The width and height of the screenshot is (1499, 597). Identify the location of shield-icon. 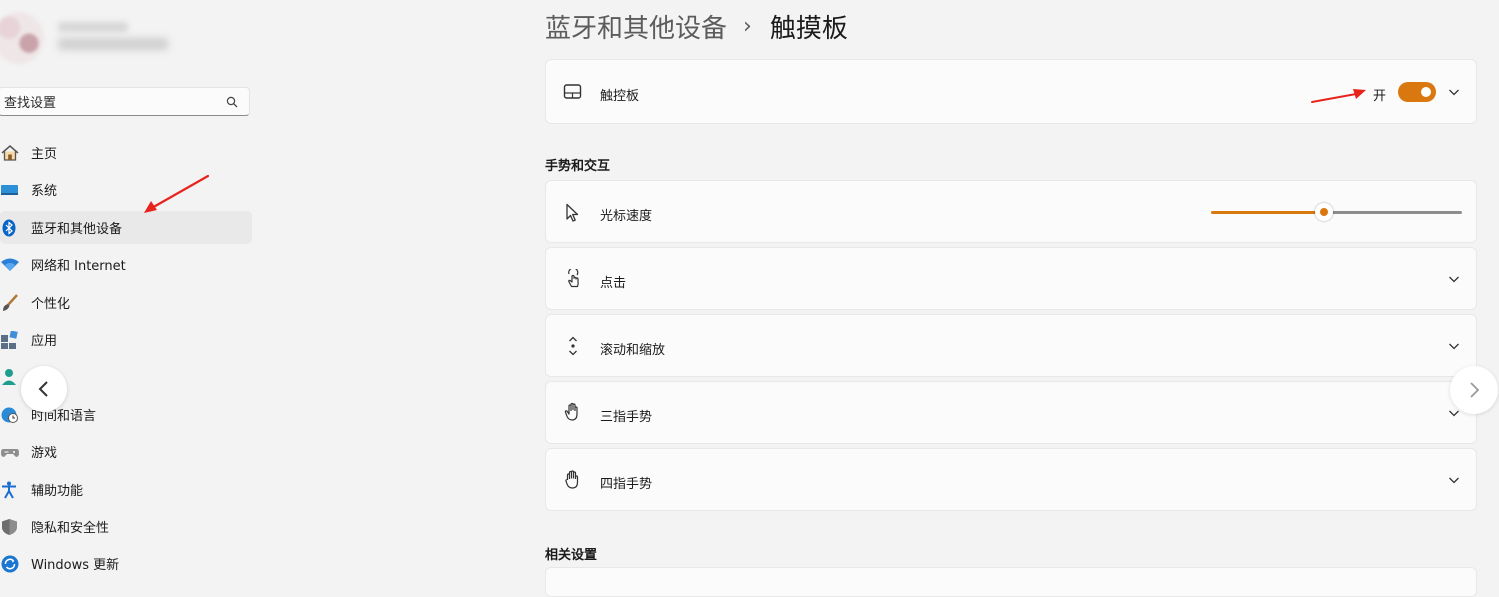
(9, 526).